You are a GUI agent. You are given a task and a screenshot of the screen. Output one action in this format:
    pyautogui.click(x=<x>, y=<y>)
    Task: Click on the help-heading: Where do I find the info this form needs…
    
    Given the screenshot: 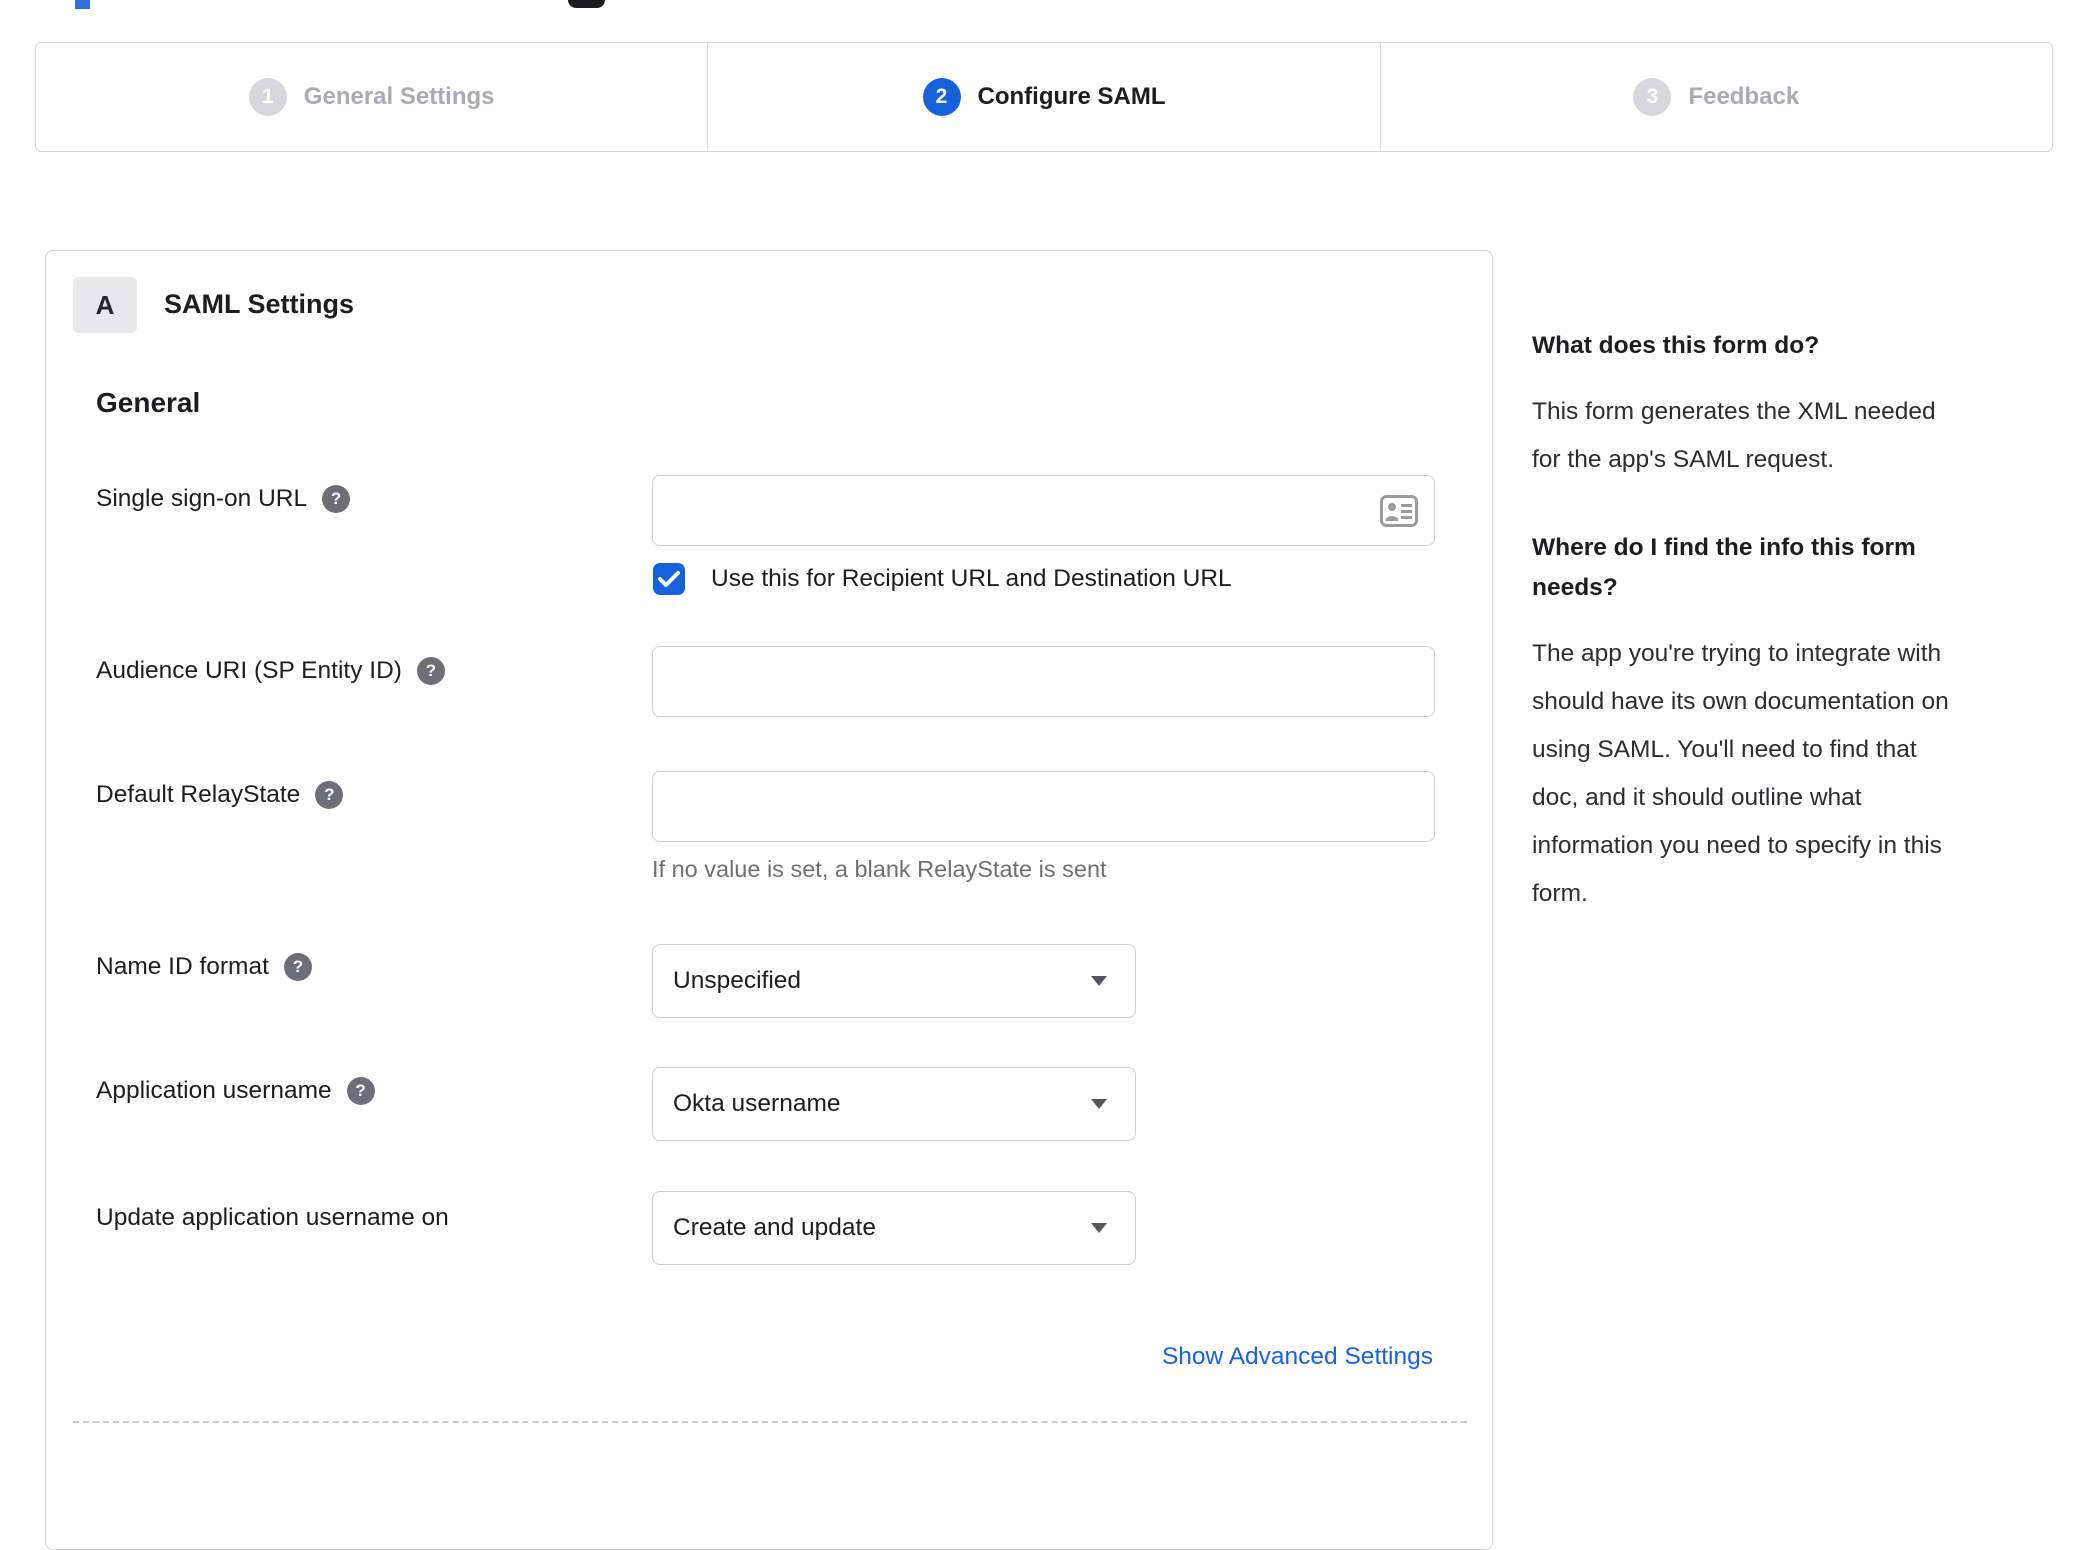 What is the action you would take?
    pyautogui.click(x=1724, y=567)
    